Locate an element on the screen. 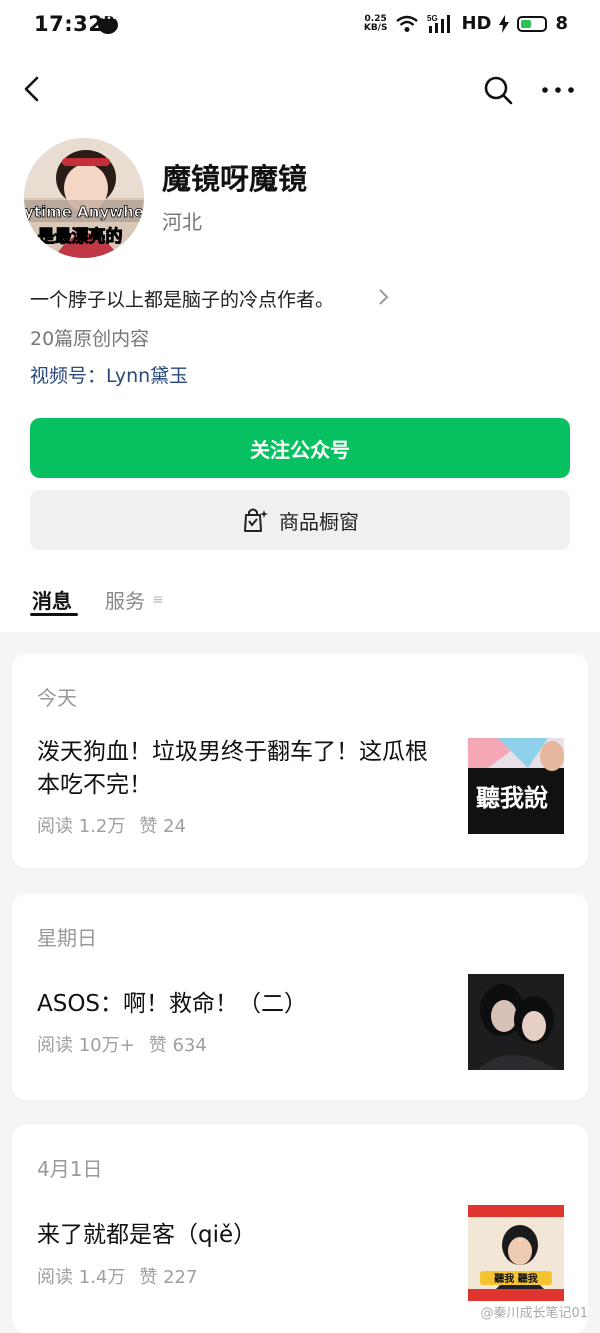 This screenshot has height=1333, width=600. watermark: @秦川成长笔记01 is located at coordinates (534, 1311).